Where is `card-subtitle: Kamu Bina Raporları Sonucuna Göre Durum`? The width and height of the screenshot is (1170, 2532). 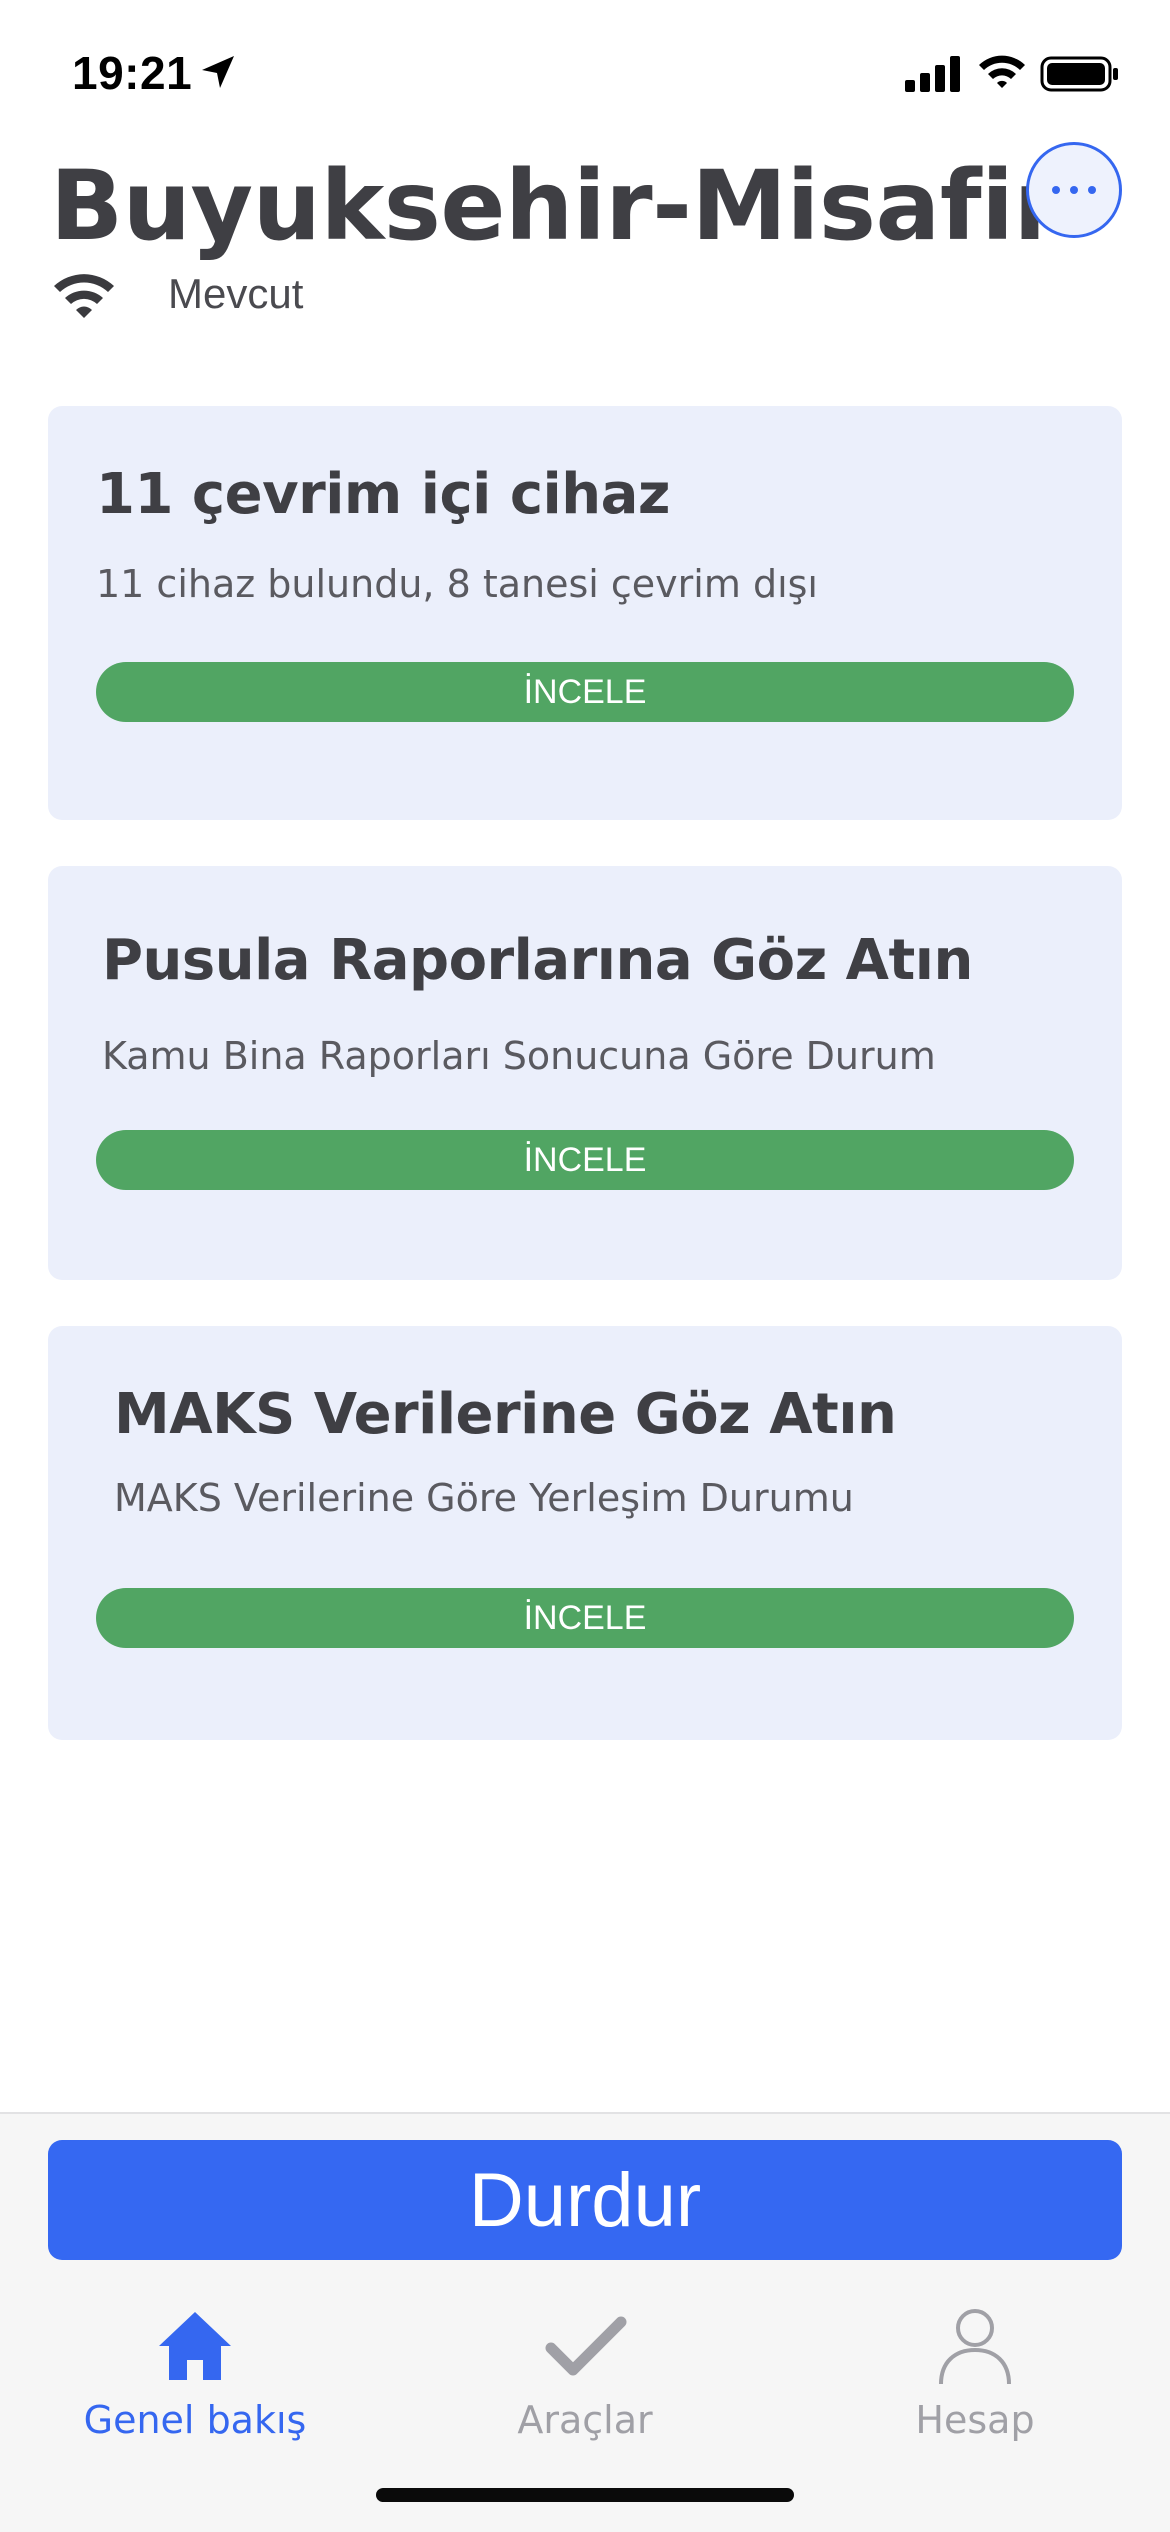 card-subtitle: Kamu Bina Raporları Sonucuna Göre Durum is located at coordinates (519, 1056).